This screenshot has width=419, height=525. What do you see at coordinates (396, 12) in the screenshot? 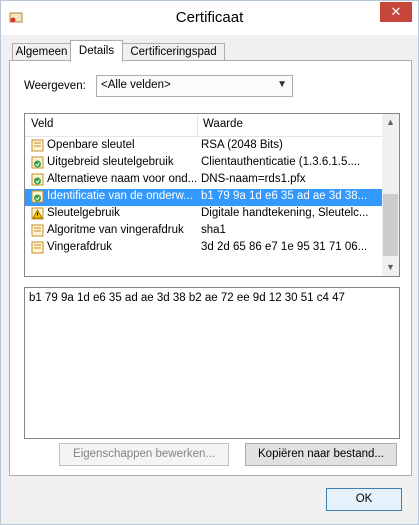
I see `close-button: ✕` at bounding box center [396, 12].